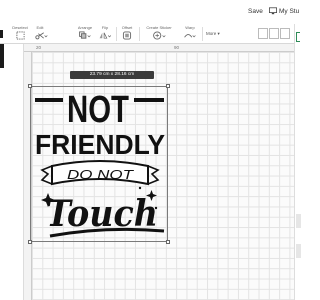 The image size is (320, 300). I want to click on warp-label: Warp, so click(190, 27).